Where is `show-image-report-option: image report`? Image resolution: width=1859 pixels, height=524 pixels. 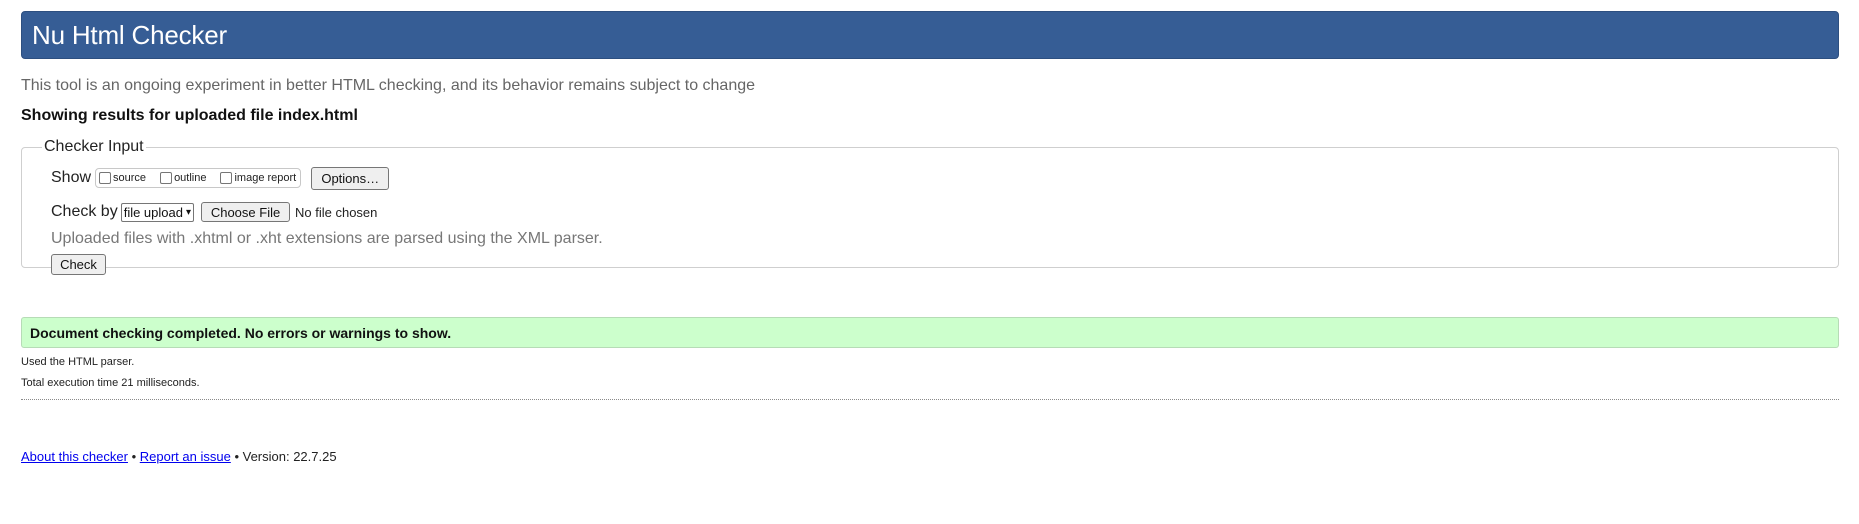
show-image-report-option: image report is located at coordinates (256, 178).